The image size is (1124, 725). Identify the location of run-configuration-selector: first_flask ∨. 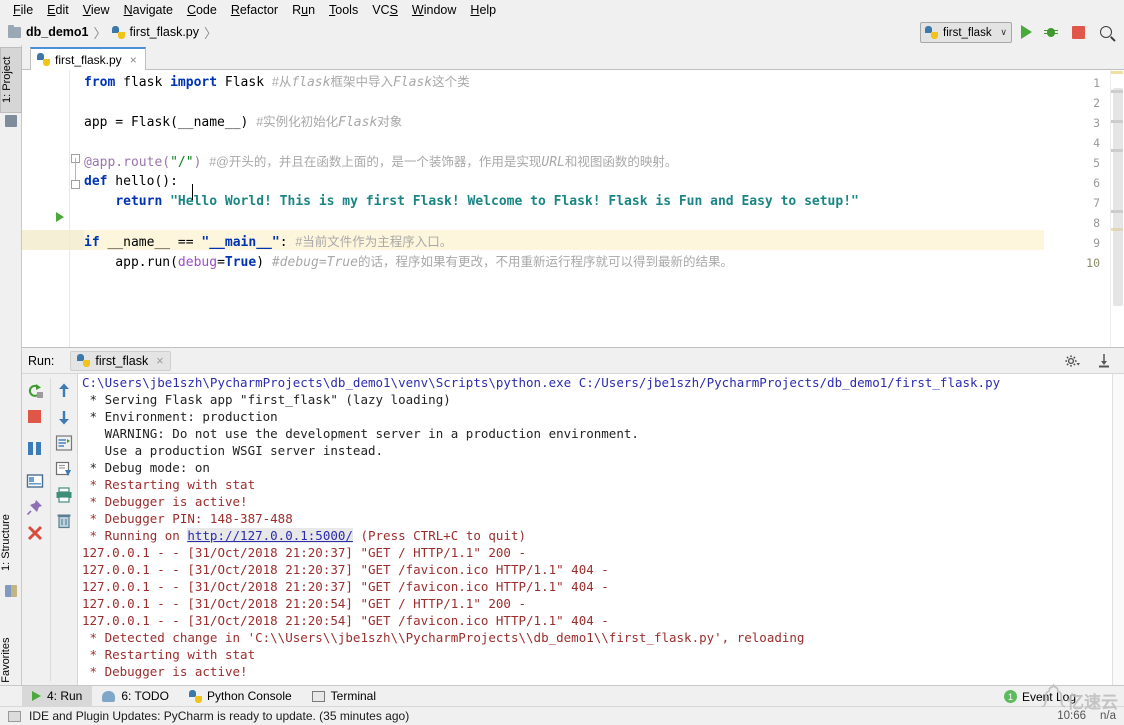
(966, 32).